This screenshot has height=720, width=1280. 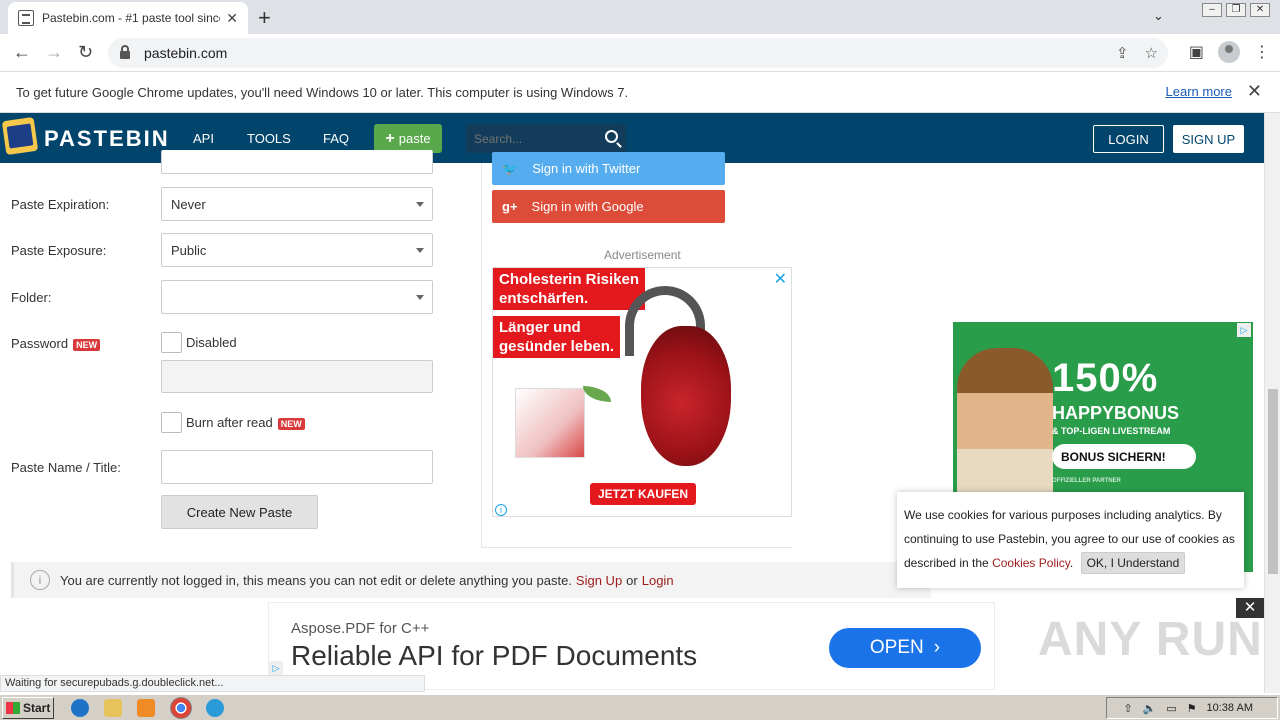 I want to click on pastebin-logo-icon, so click(x=20, y=136).